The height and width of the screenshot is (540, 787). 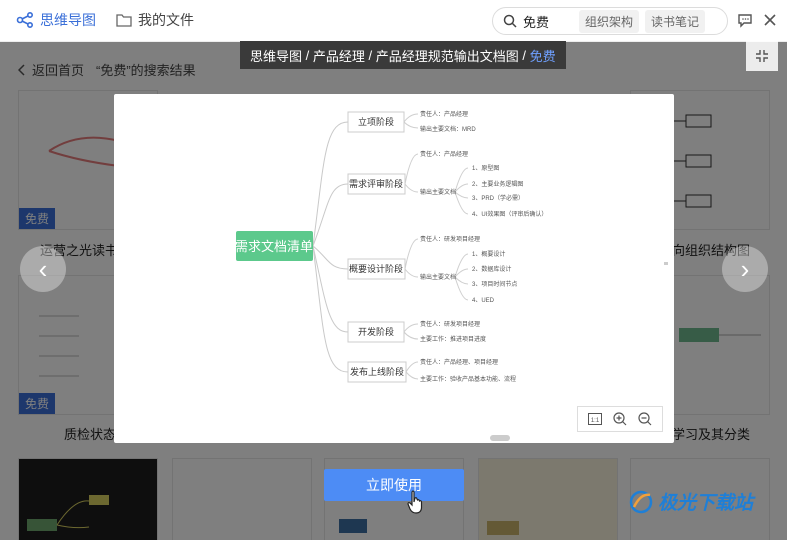 What do you see at coordinates (166, 20) in the screenshot?
I see `my-files-label: 我的文件` at bounding box center [166, 20].